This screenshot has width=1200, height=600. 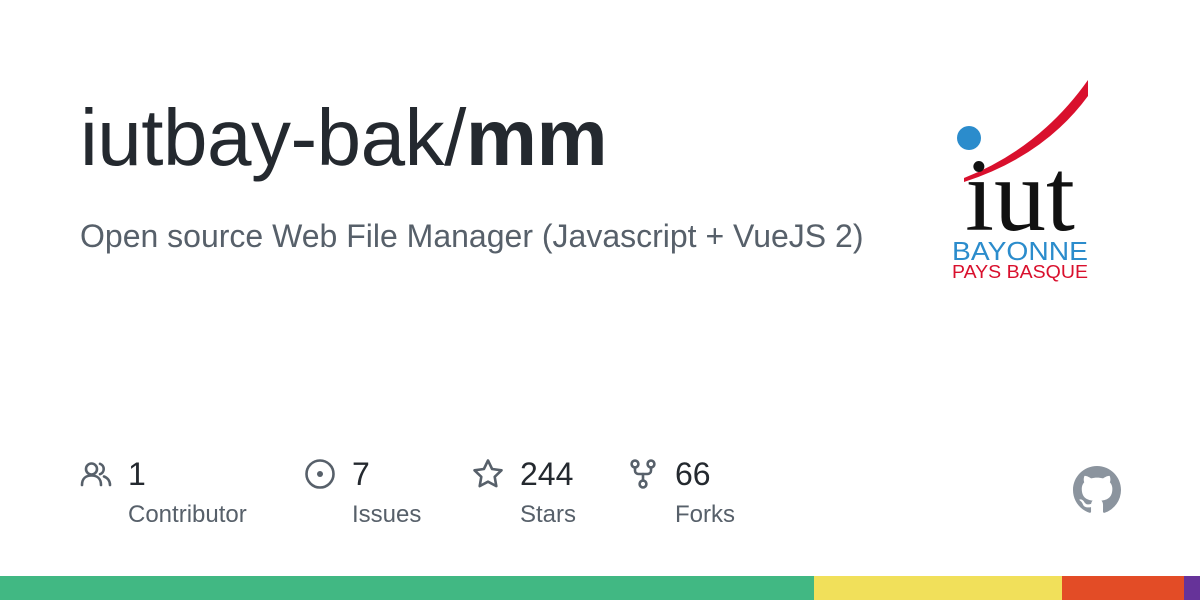 What do you see at coordinates (643, 474) in the screenshot?
I see `fork-icon` at bounding box center [643, 474].